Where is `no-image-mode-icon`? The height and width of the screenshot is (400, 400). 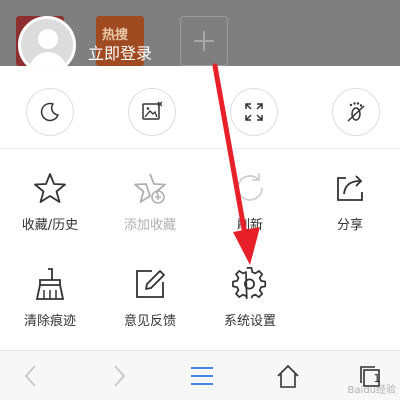 no-image-mode-icon is located at coordinates (152, 110).